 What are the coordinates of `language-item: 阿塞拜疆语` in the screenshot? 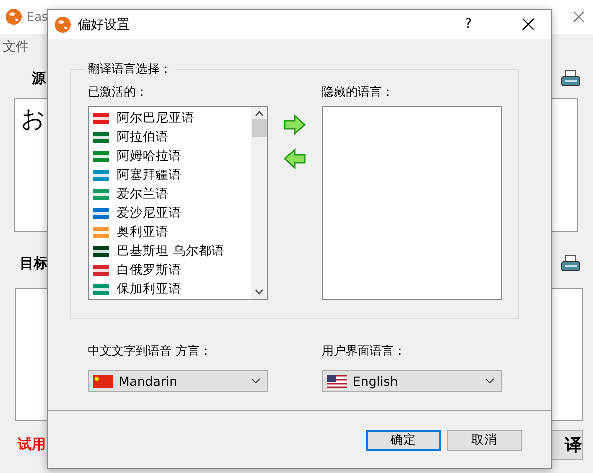 It's located at (149, 175).